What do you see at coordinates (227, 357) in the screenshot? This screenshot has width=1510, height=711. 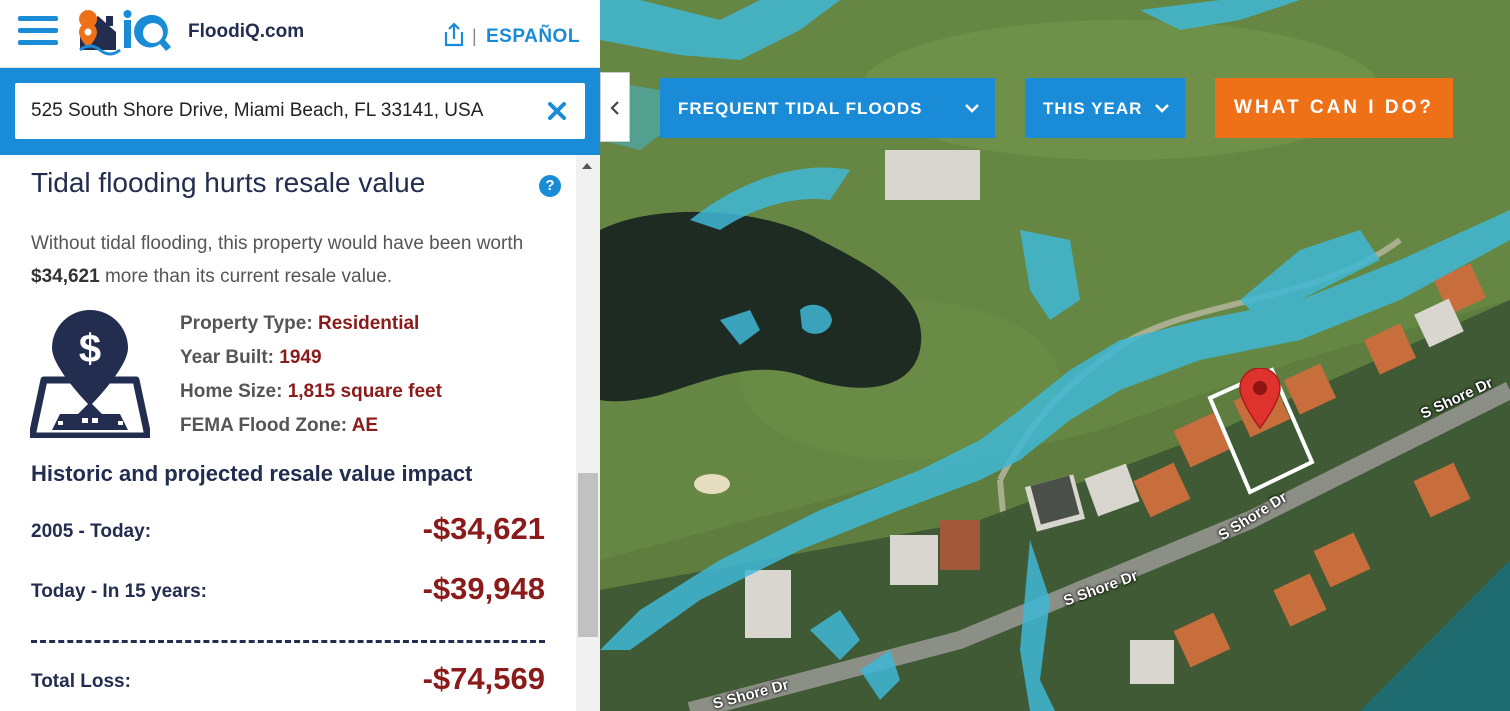 I see `year-built-label: Year Built:` at bounding box center [227, 357].